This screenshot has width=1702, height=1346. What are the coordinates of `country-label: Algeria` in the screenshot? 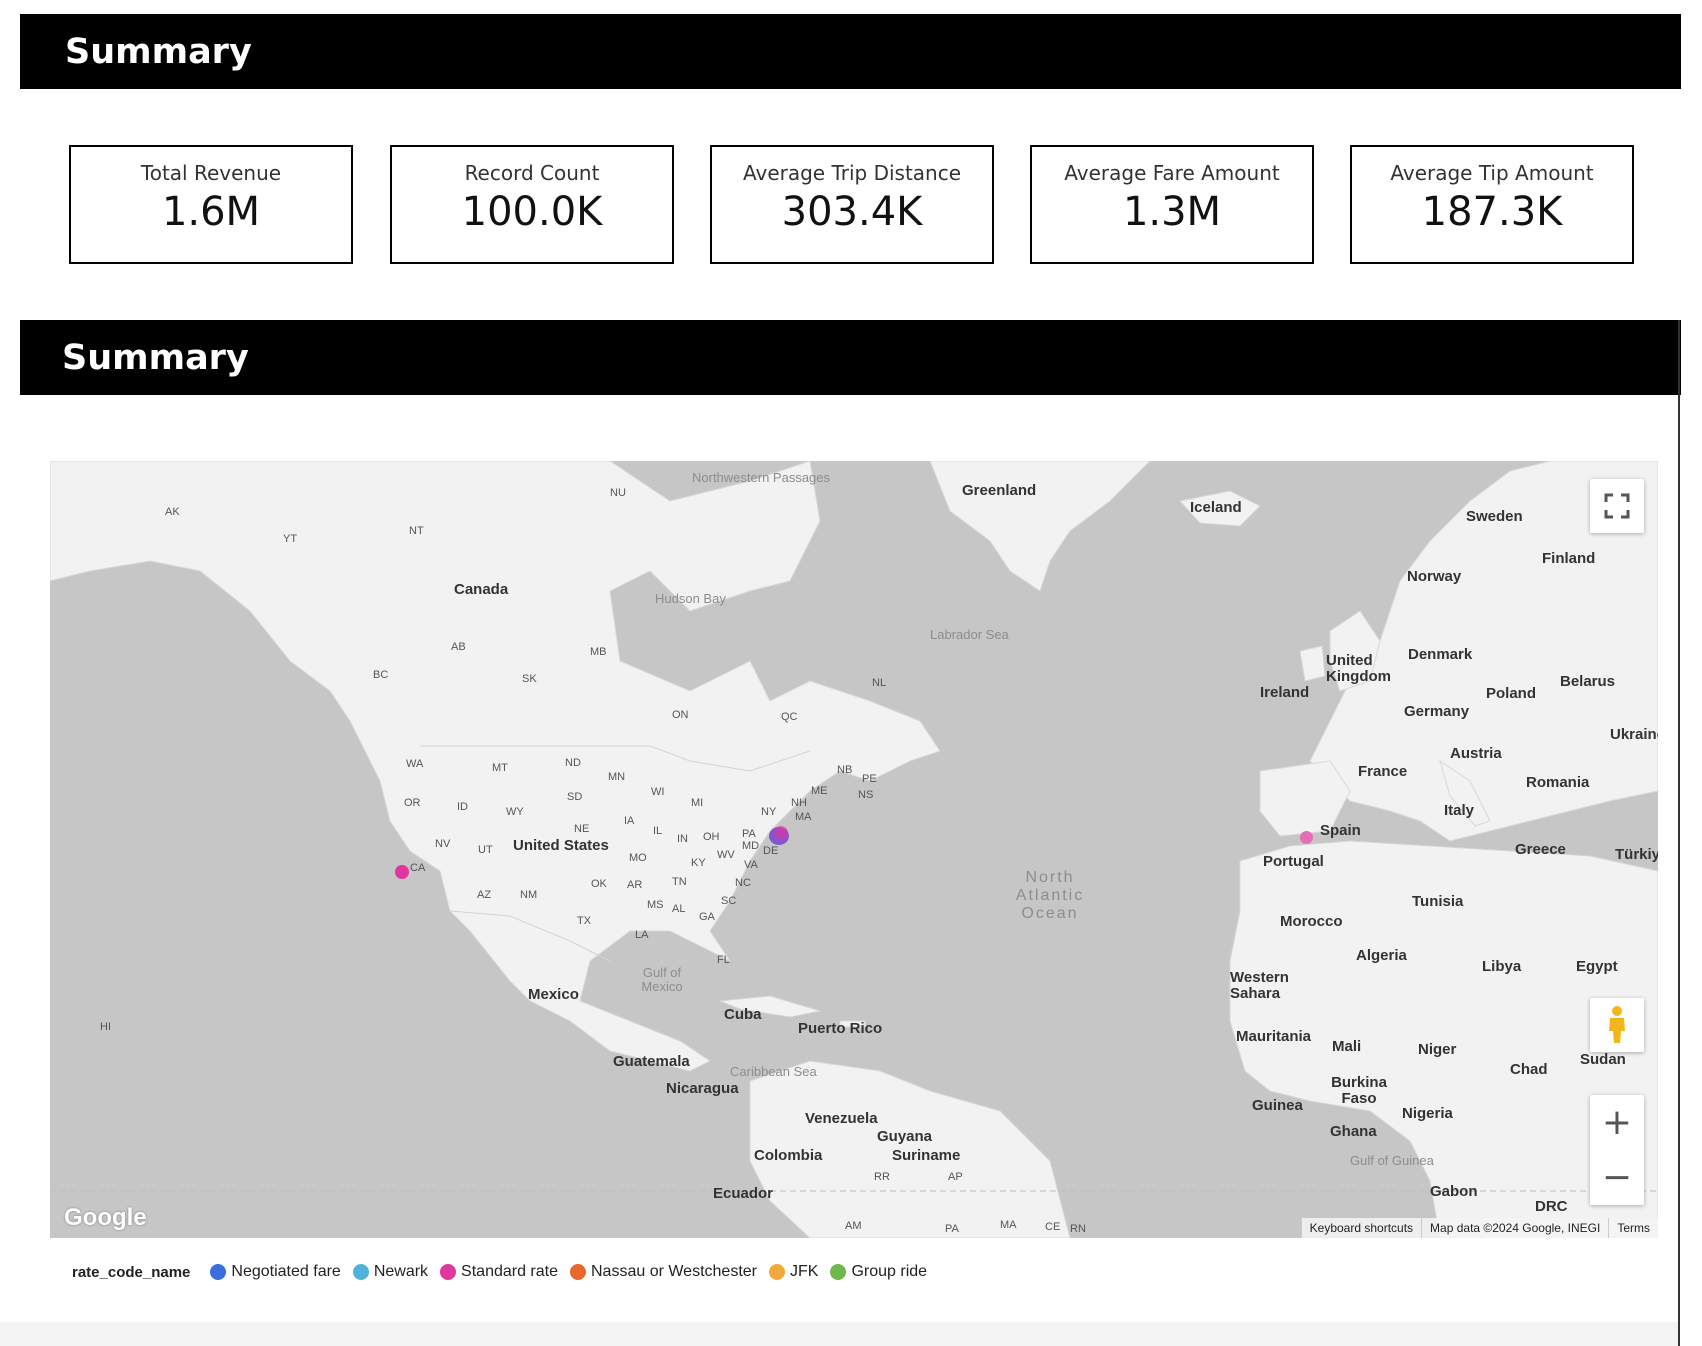 It's located at (1381, 955).